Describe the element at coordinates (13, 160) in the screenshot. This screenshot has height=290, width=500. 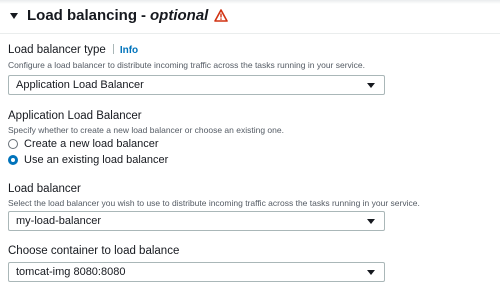
I see `radio-checked-icon` at that location.